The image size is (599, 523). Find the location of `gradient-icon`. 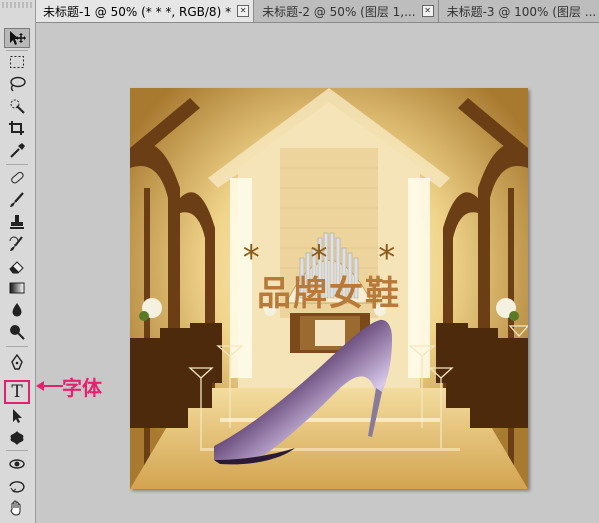

gradient-icon is located at coordinates (17, 288).